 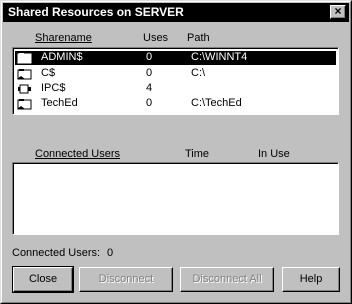 What do you see at coordinates (156, 38) in the screenshot?
I see `header-uses: Uses` at bounding box center [156, 38].